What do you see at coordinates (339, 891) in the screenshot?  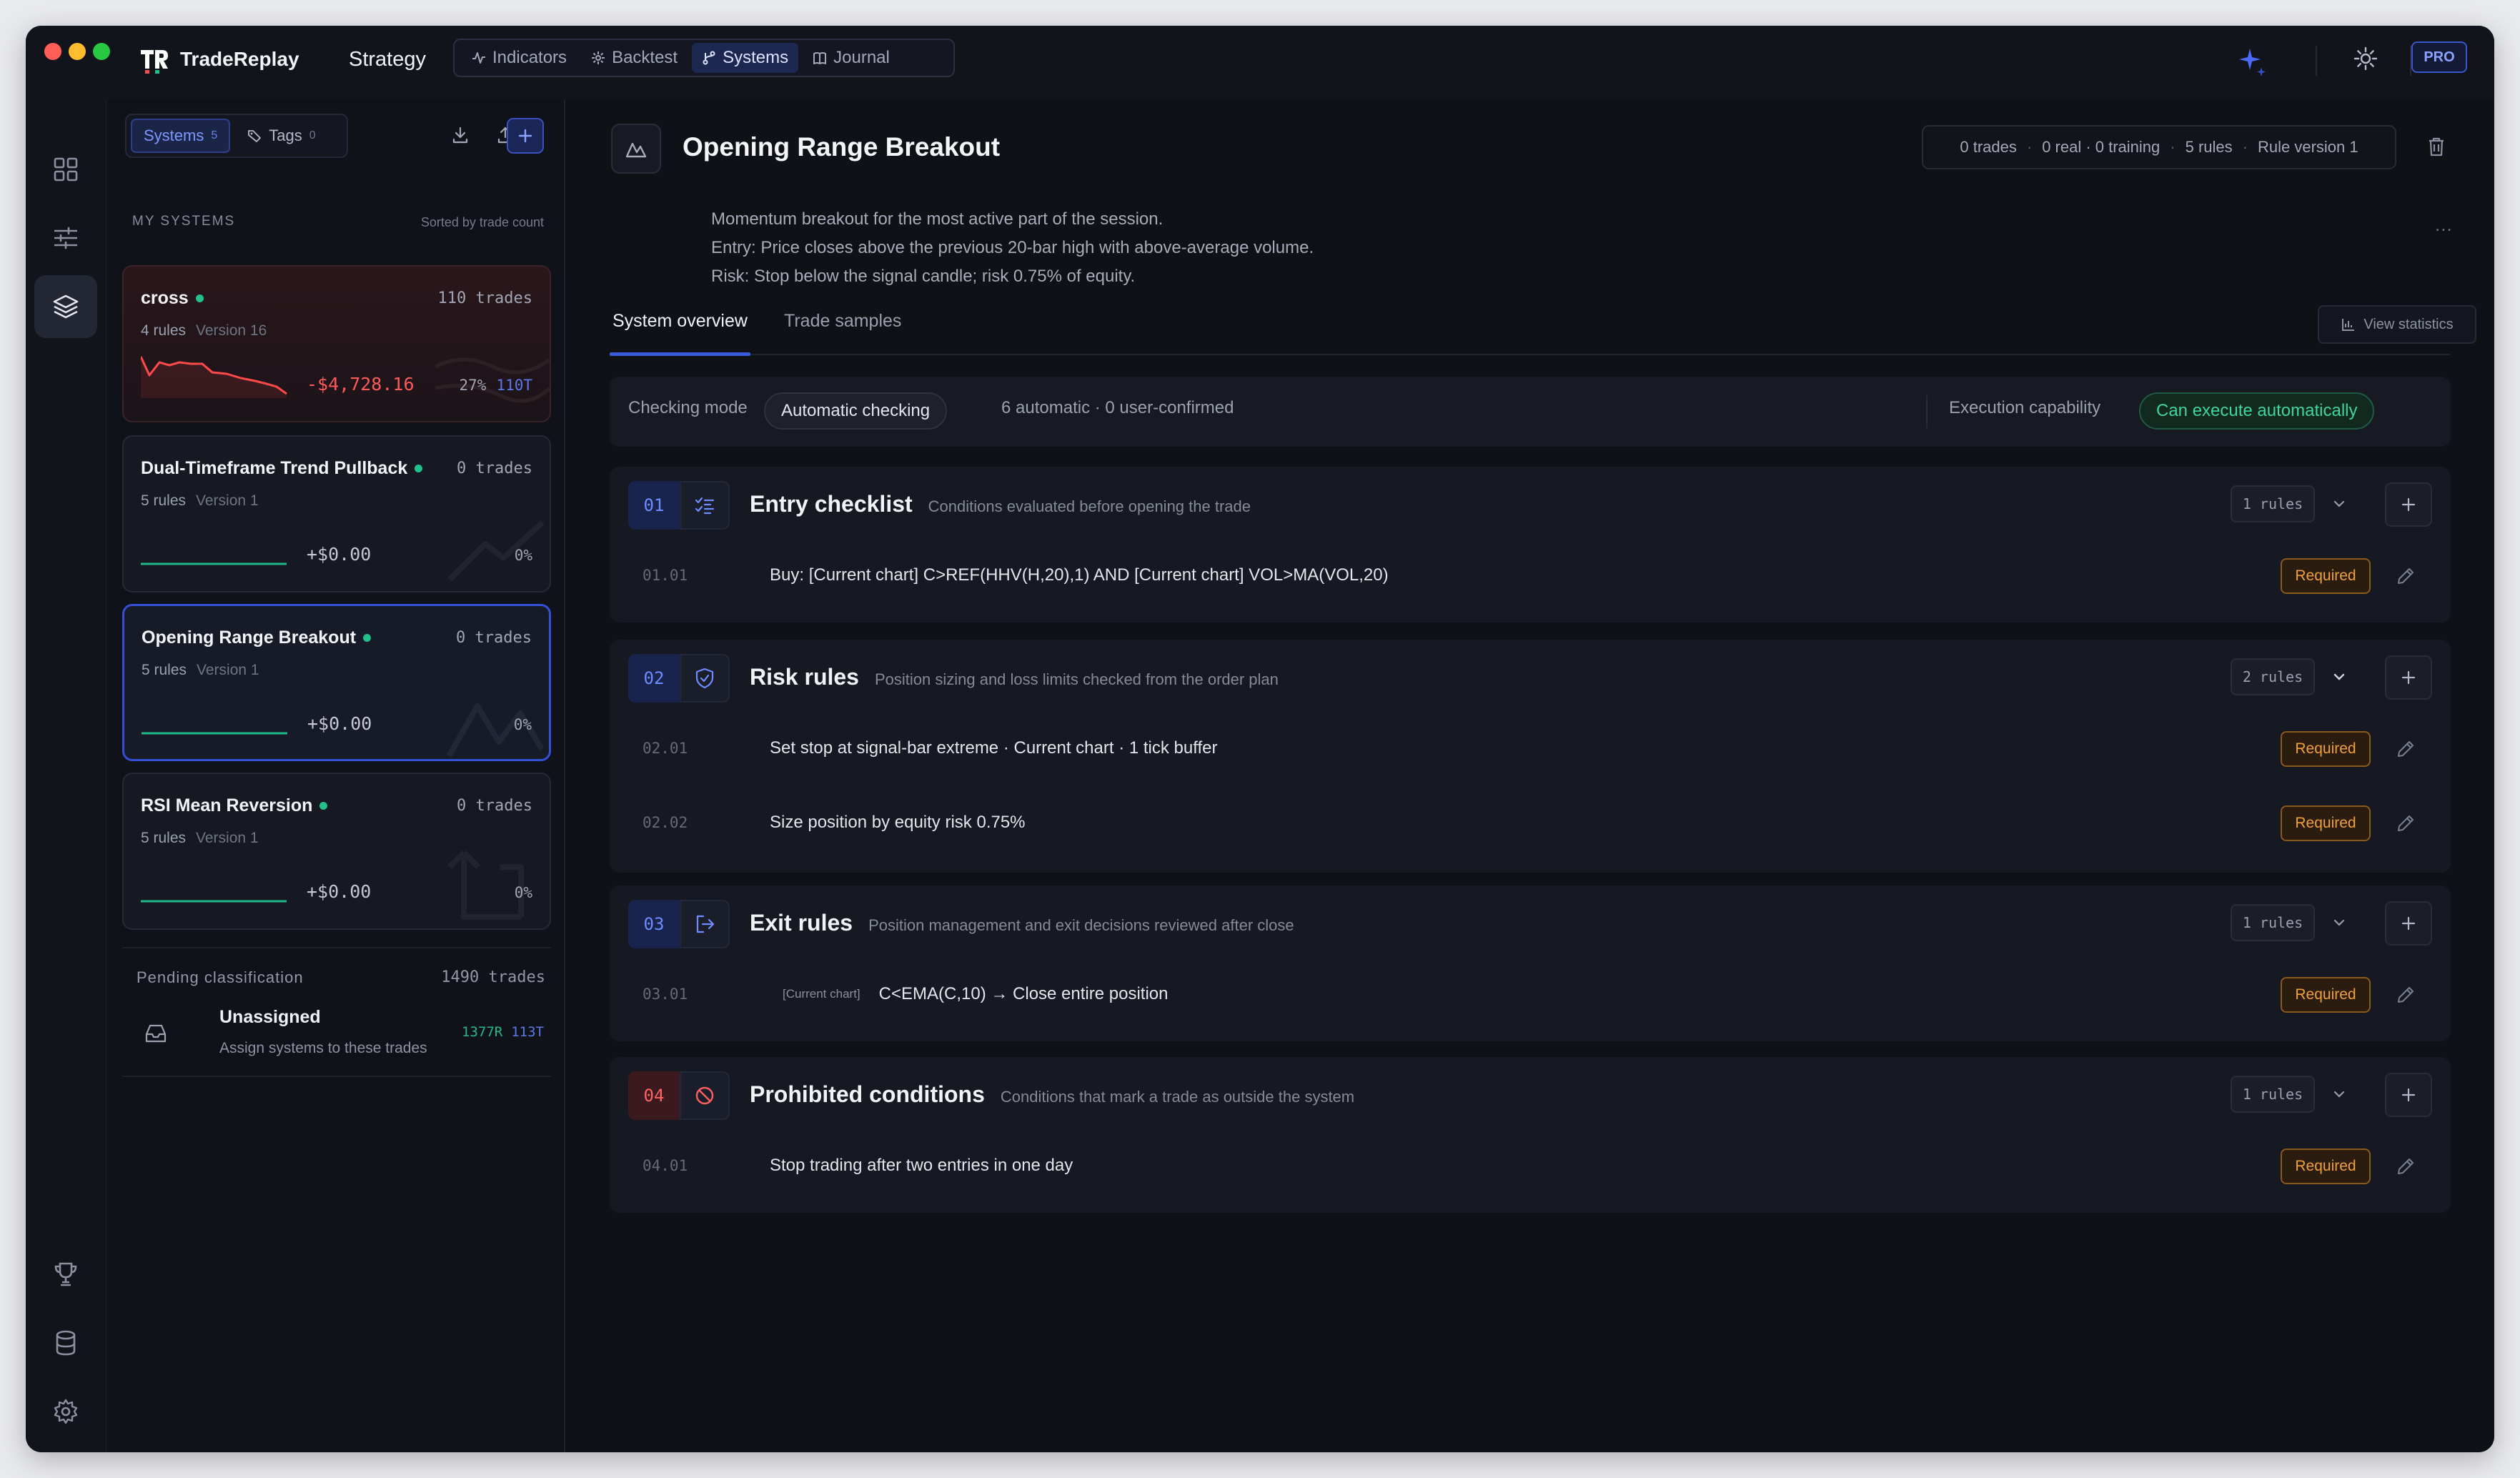 I see `system-pnl: +$0.00` at bounding box center [339, 891].